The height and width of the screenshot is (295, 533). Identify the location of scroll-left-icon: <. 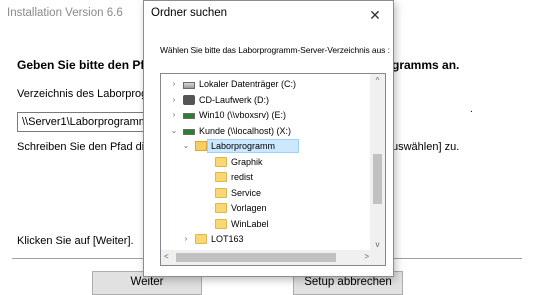
(166, 256).